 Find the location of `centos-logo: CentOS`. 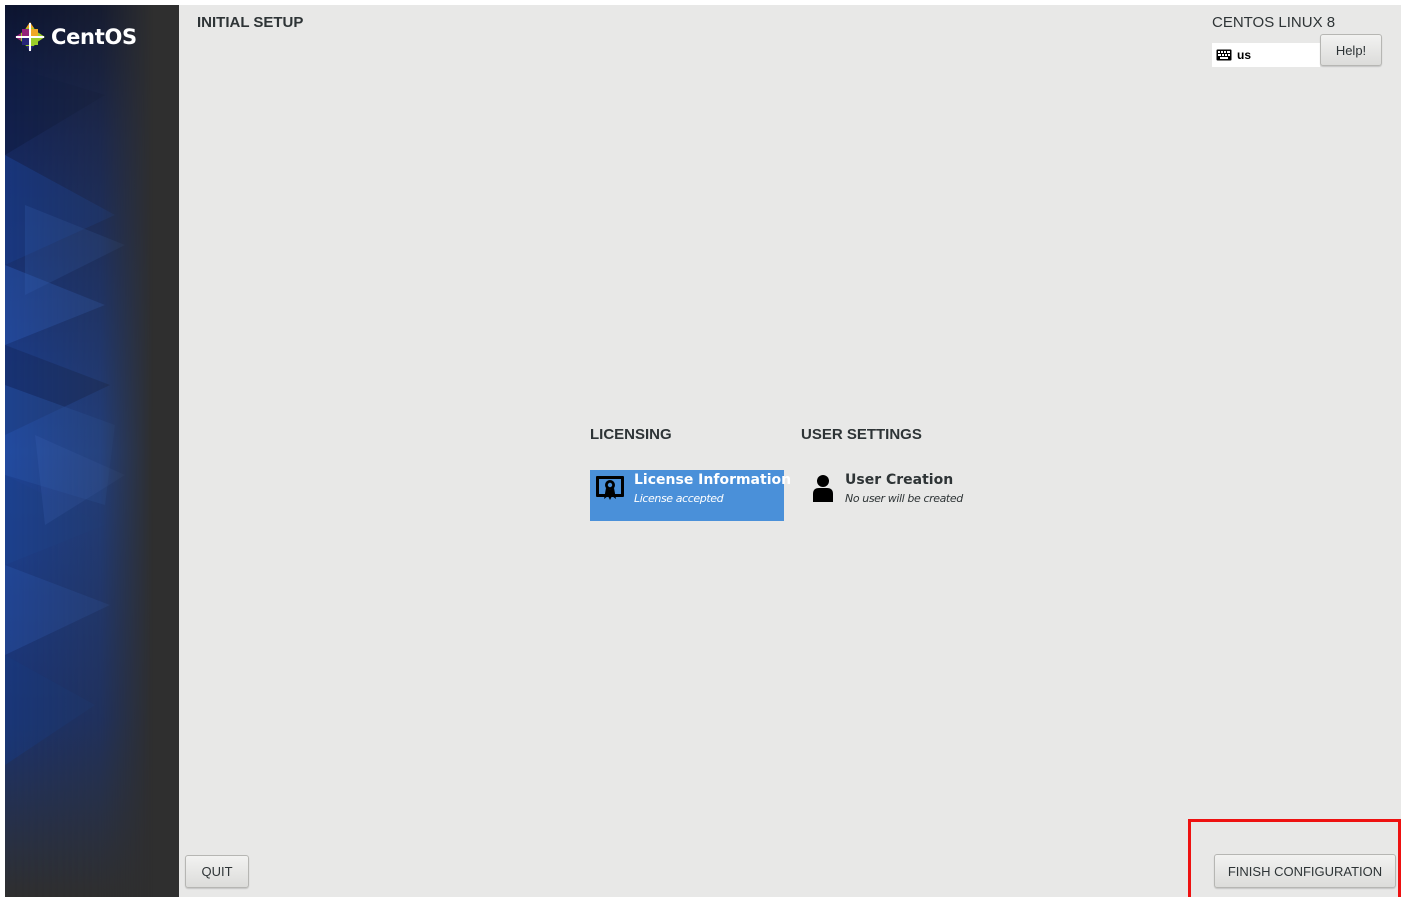

centos-logo: CentOS is located at coordinates (75, 37).